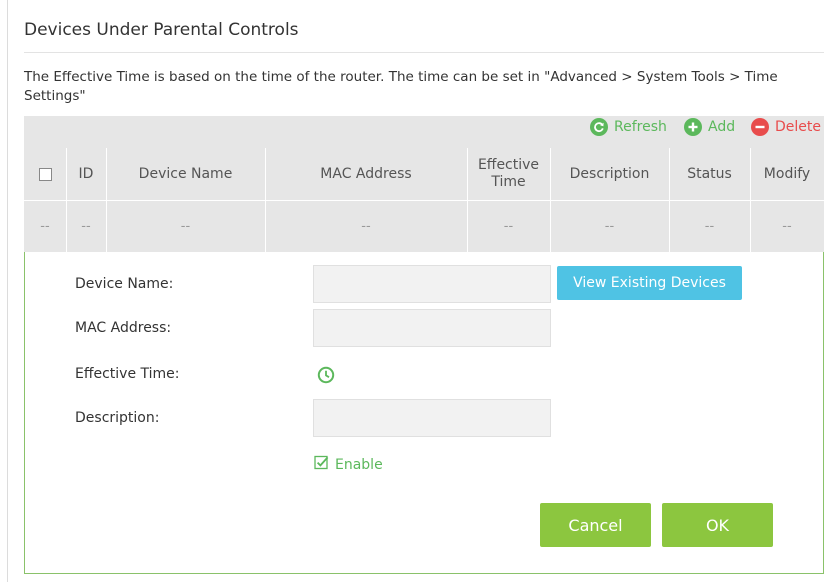  What do you see at coordinates (508, 226) in the screenshot?
I see `cell-effective-time: --` at bounding box center [508, 226].